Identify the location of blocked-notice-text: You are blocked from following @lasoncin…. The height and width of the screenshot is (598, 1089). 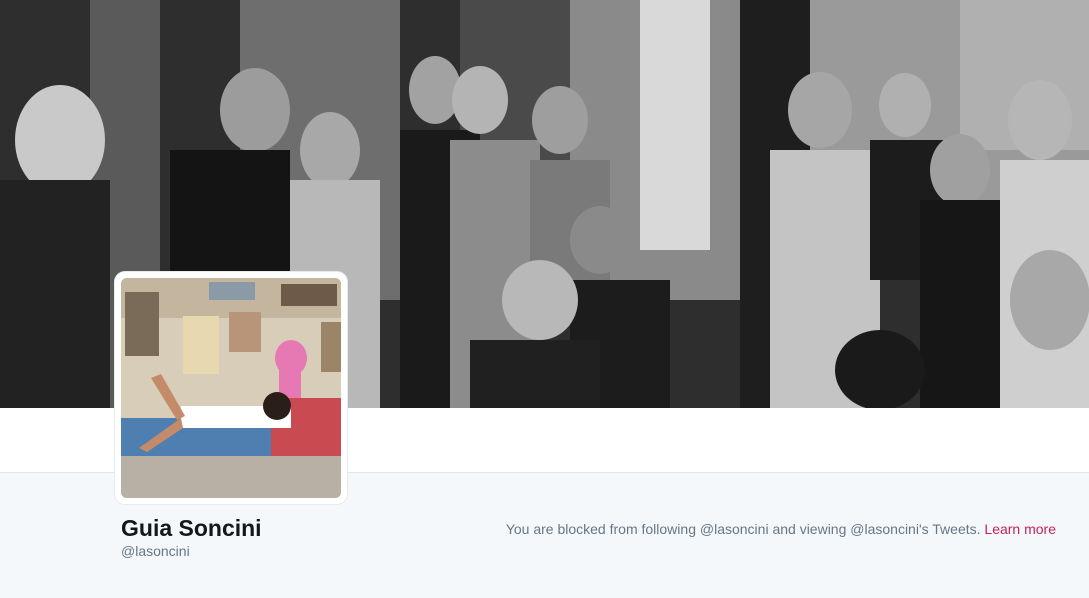
(743, 529).